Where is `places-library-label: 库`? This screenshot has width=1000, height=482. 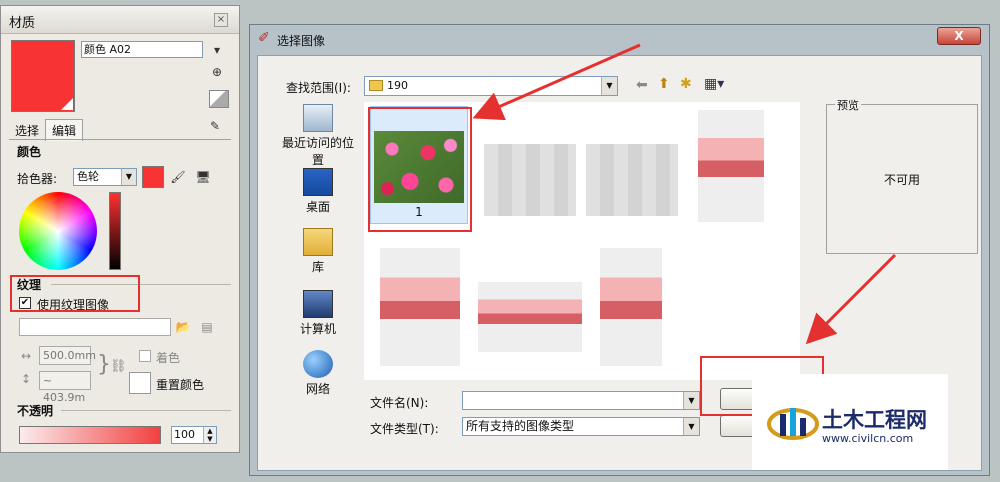
places-library-label: 库 is located at coordinates (317, 267).